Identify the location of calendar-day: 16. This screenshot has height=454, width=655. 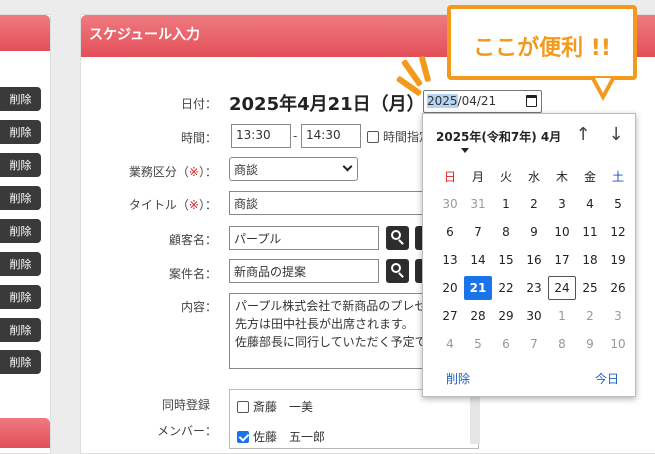
(534, 260).